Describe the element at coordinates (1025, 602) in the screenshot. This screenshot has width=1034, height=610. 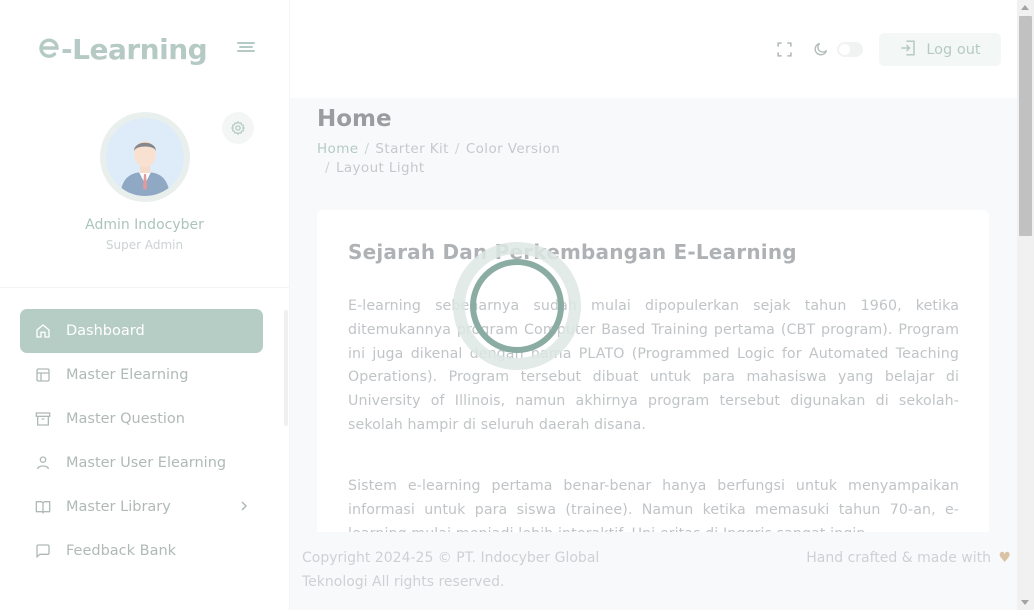
I see `scroll-down-icon` at that location.